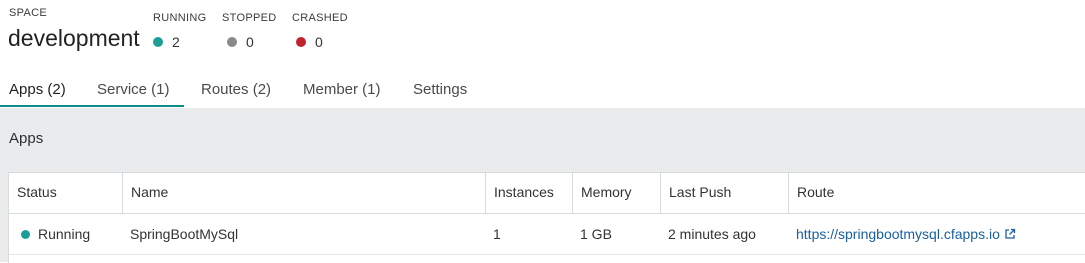 The height and width of the screenshot is (263, 1085). I want to click on panel-title: Apps, so click(26, 138).